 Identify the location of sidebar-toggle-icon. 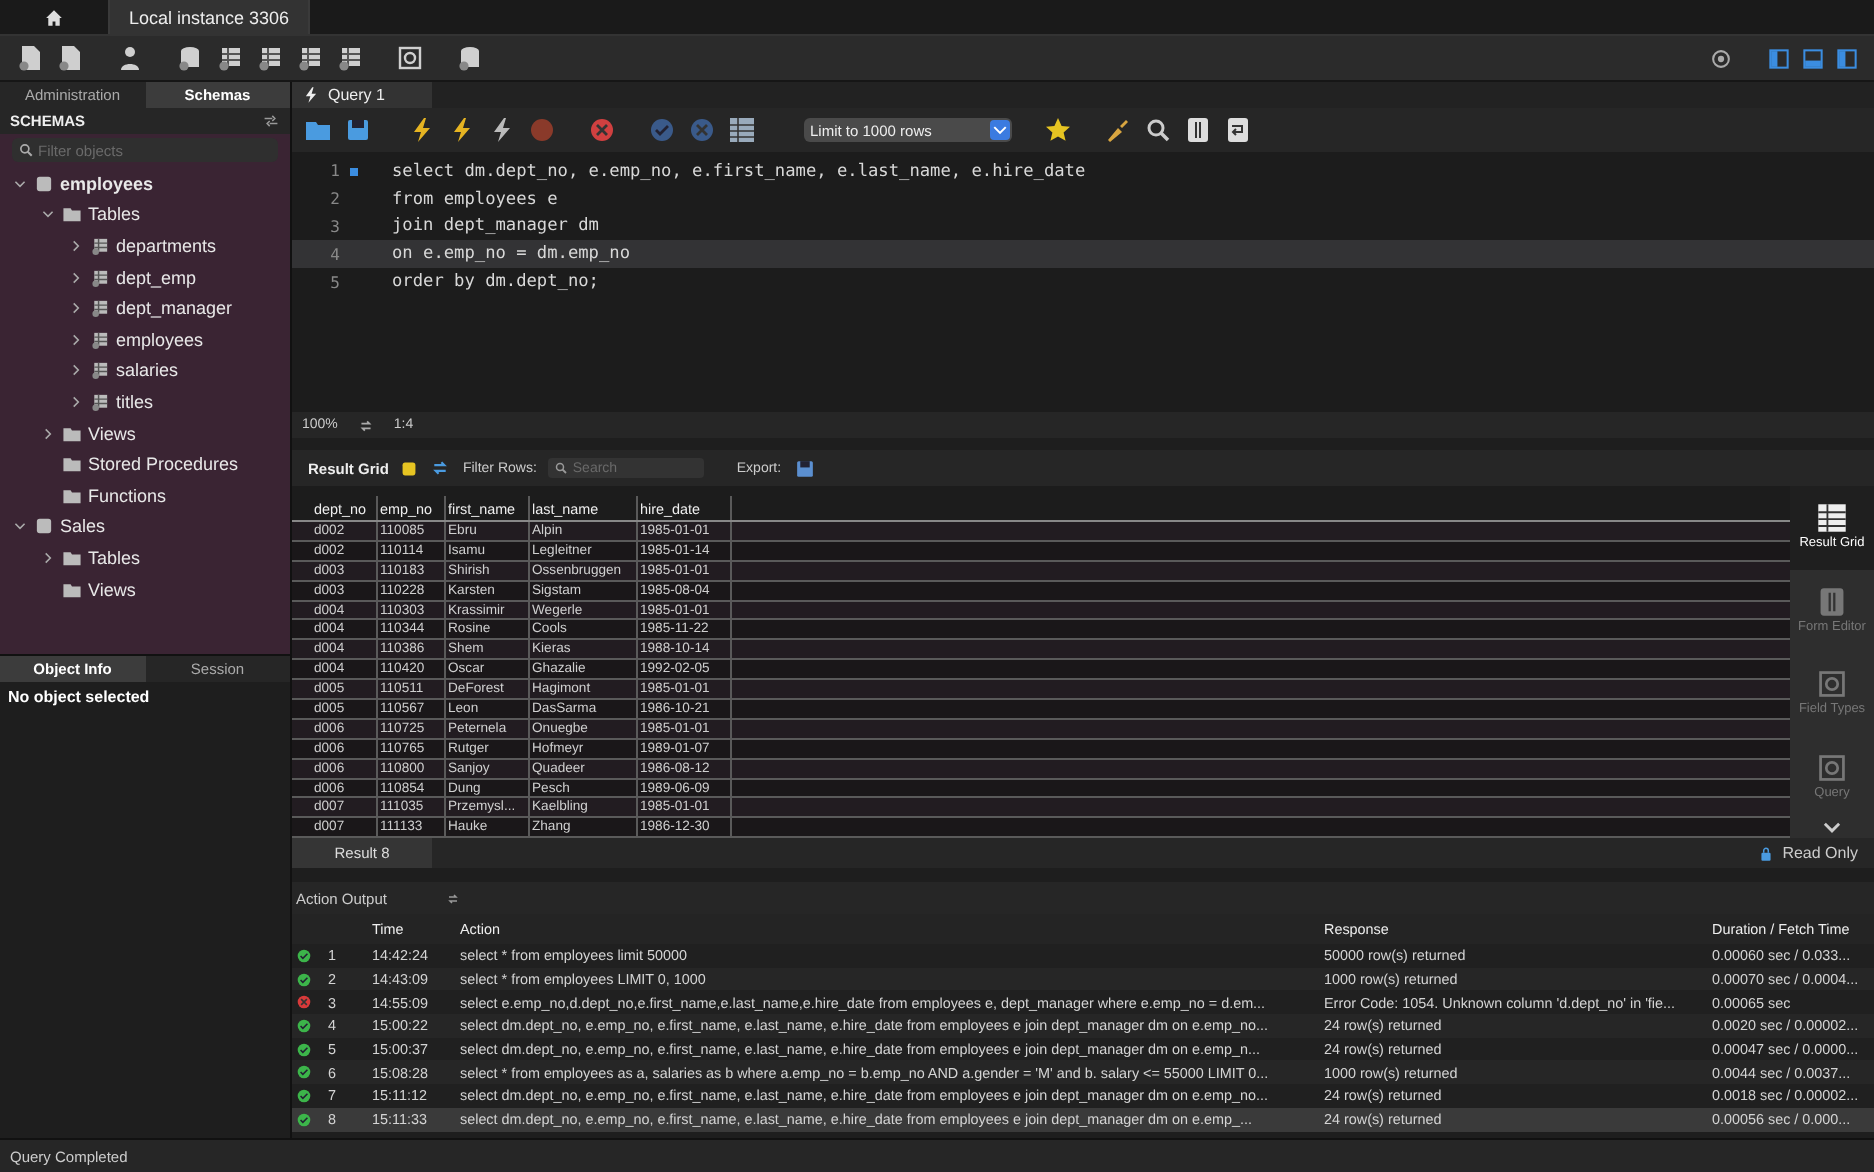
(1779, 58).